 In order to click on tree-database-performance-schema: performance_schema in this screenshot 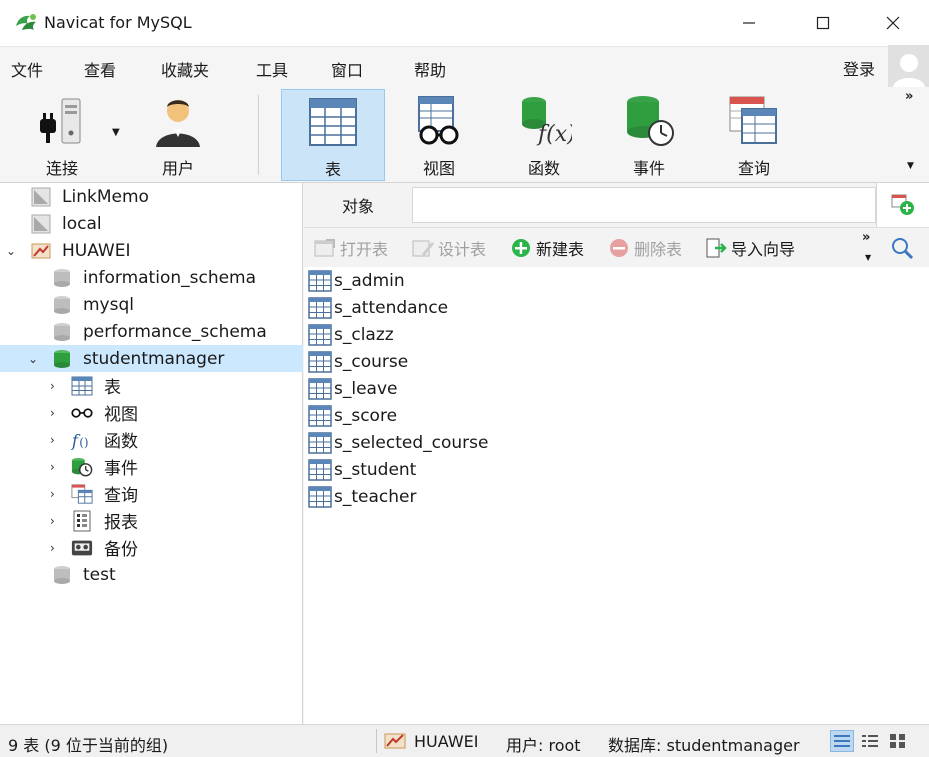, I will do `click(151, 331)`.